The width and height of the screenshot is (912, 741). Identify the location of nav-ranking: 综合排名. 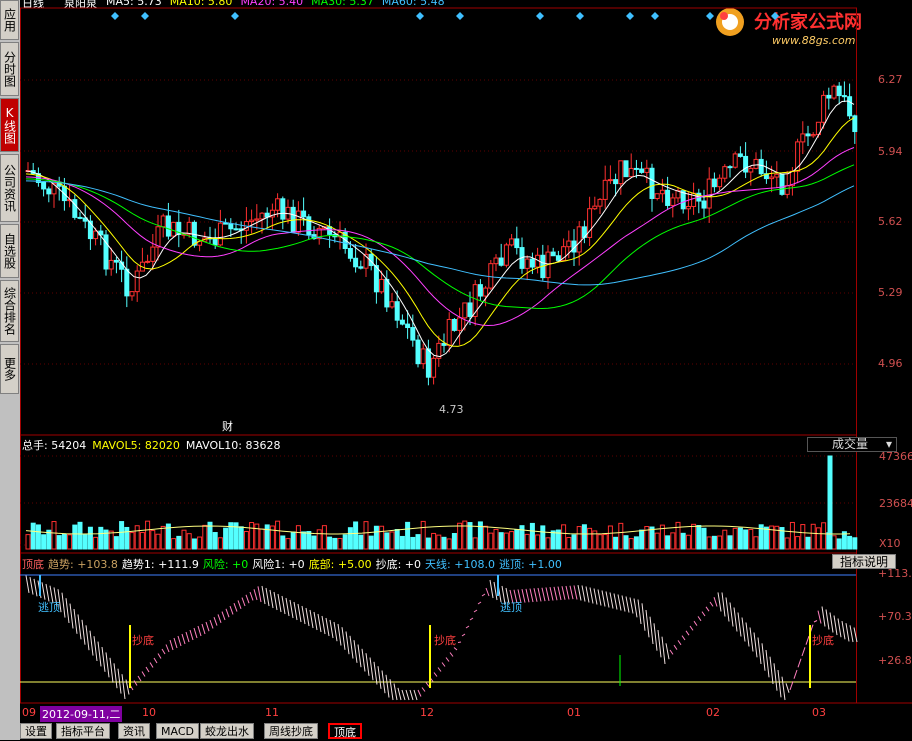
(9, 311).